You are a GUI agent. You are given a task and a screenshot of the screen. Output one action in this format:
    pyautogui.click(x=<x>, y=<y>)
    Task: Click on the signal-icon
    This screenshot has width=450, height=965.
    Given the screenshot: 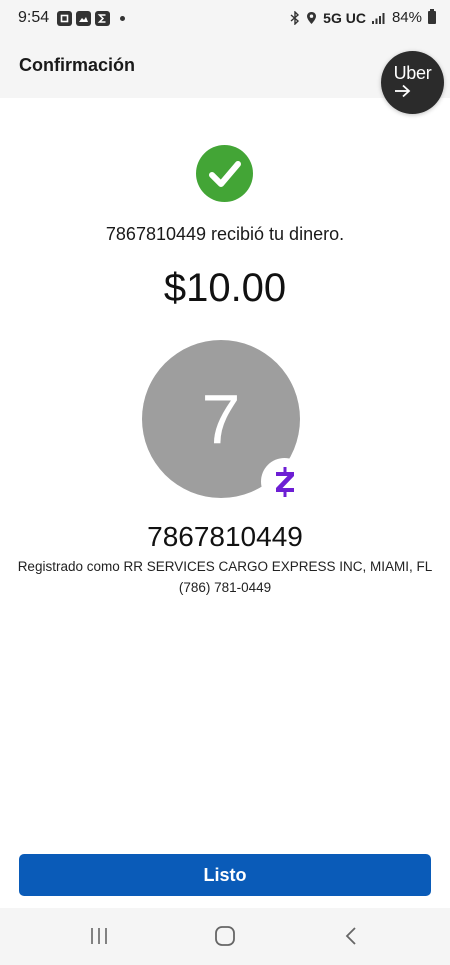 What is the action you would take?
    pyautogui.click(x=378, y=18)
    